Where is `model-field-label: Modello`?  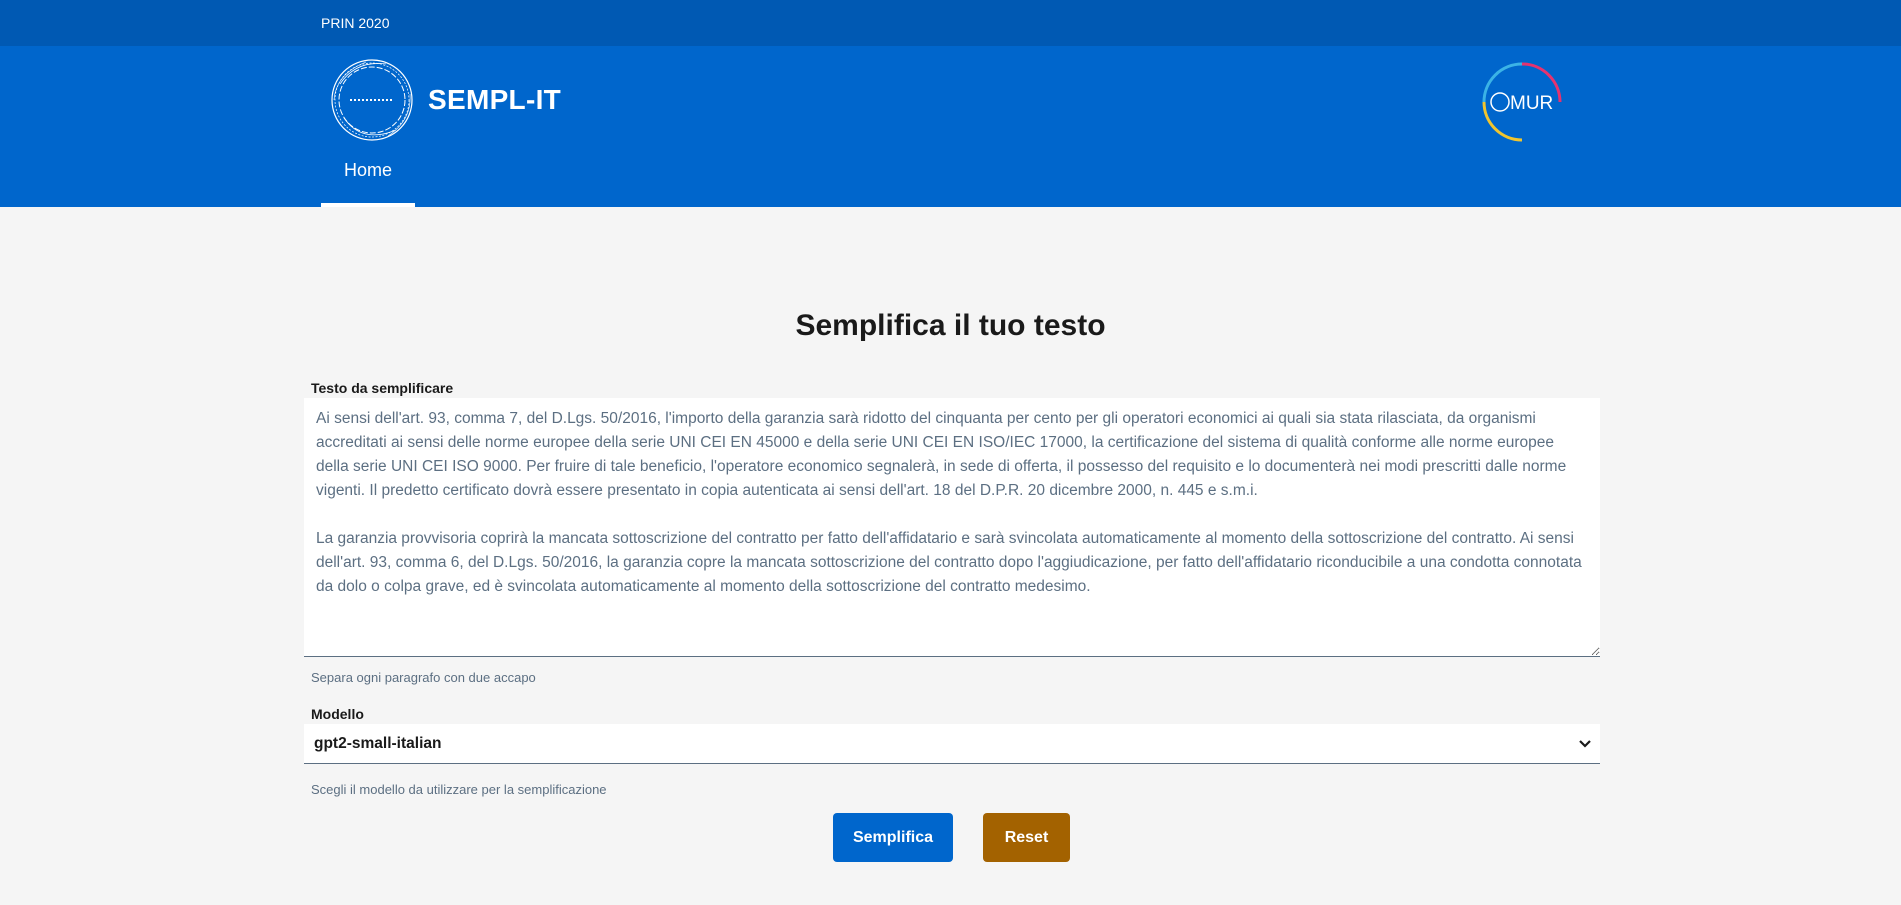 model-field-label: Modello is located at coordinates (337, 714).